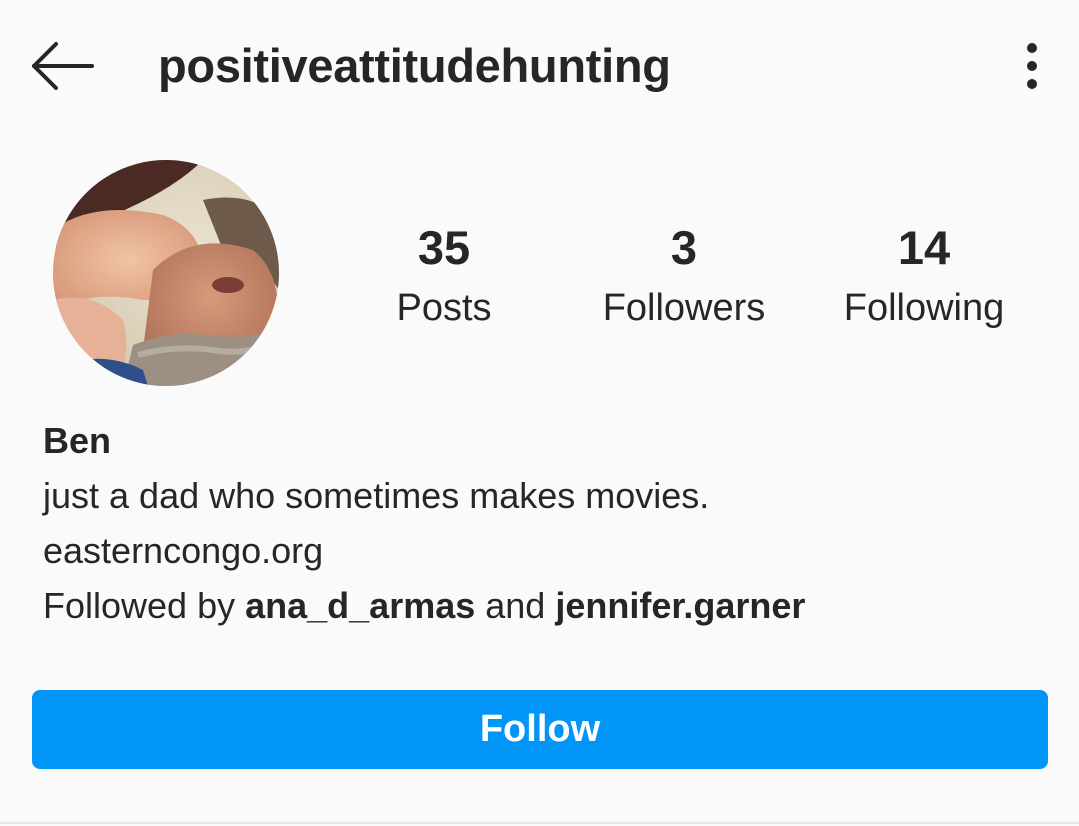  What do you see at coordinates (444, 308) in the screenshot?
I see `posts-label: Posts` at bounding box center [444, 308].